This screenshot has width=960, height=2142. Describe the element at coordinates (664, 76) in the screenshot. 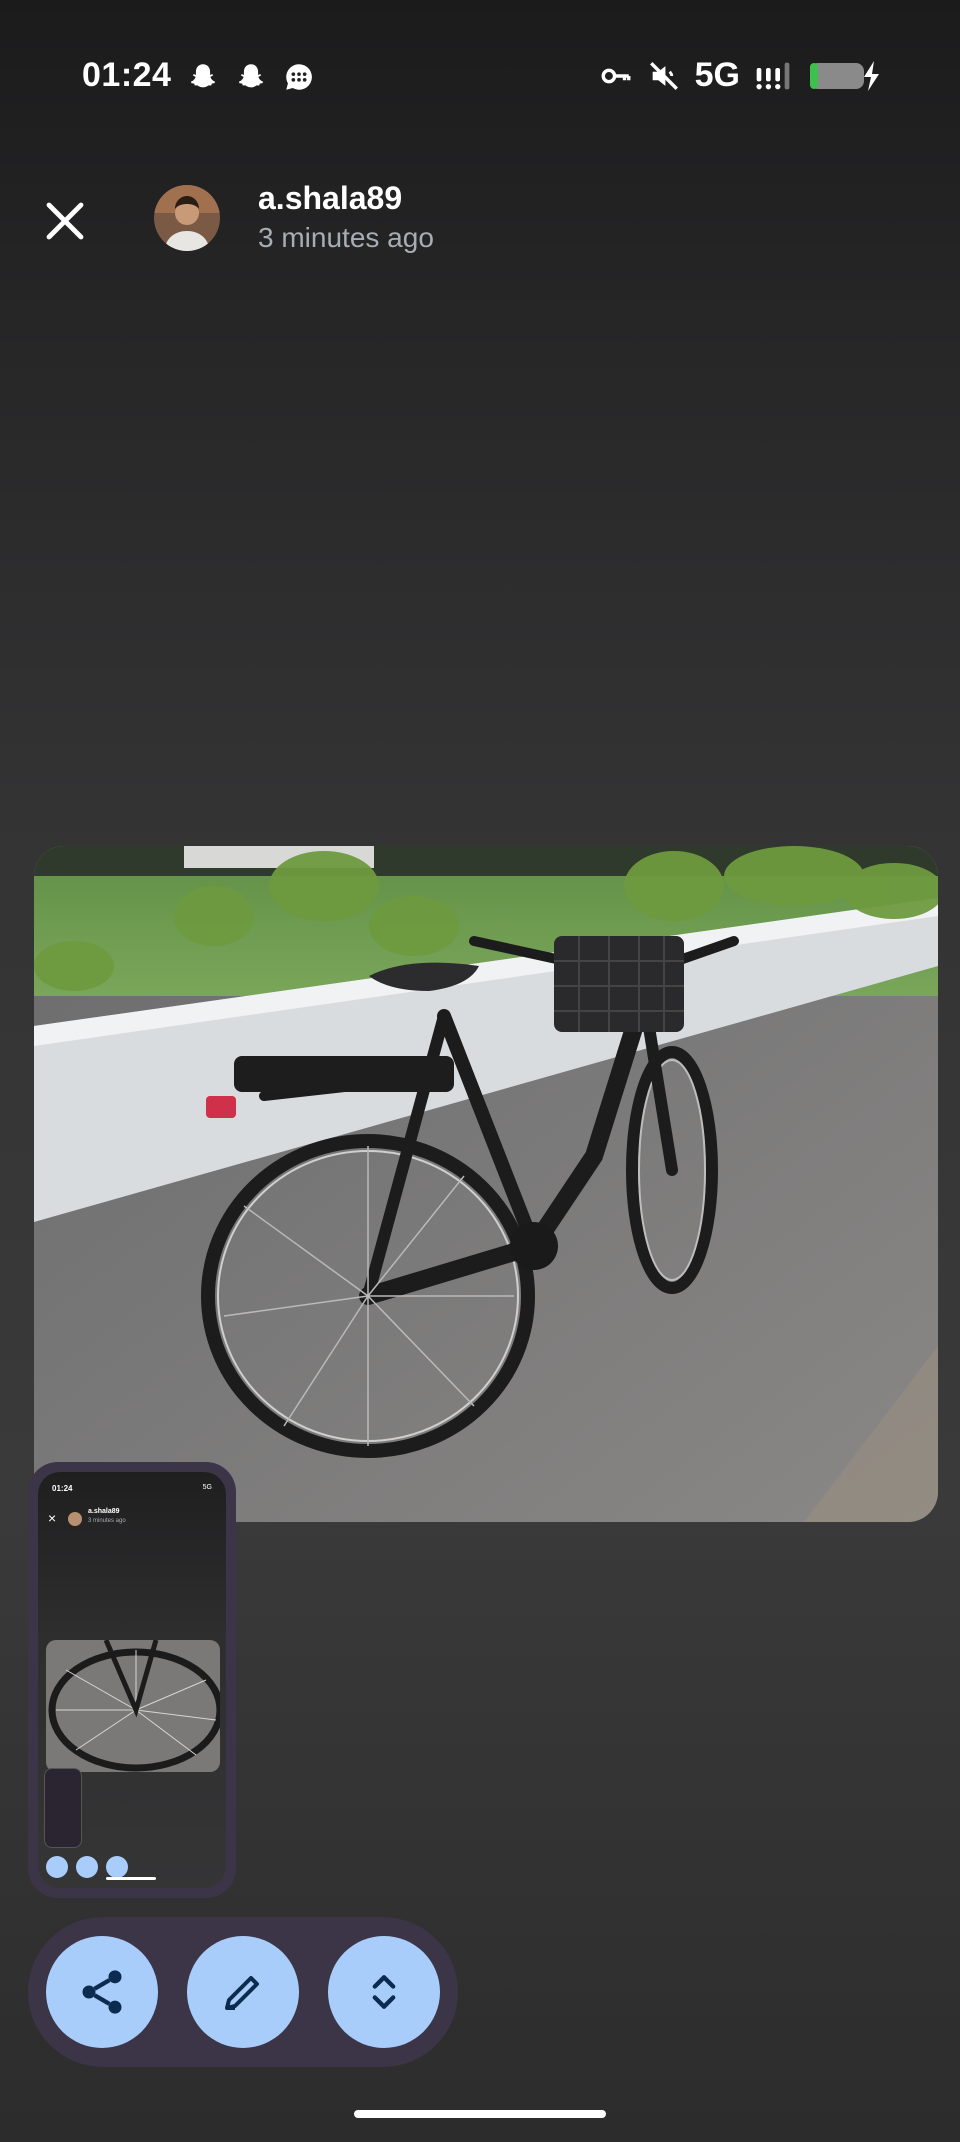

I see `mute-icon` at that location.